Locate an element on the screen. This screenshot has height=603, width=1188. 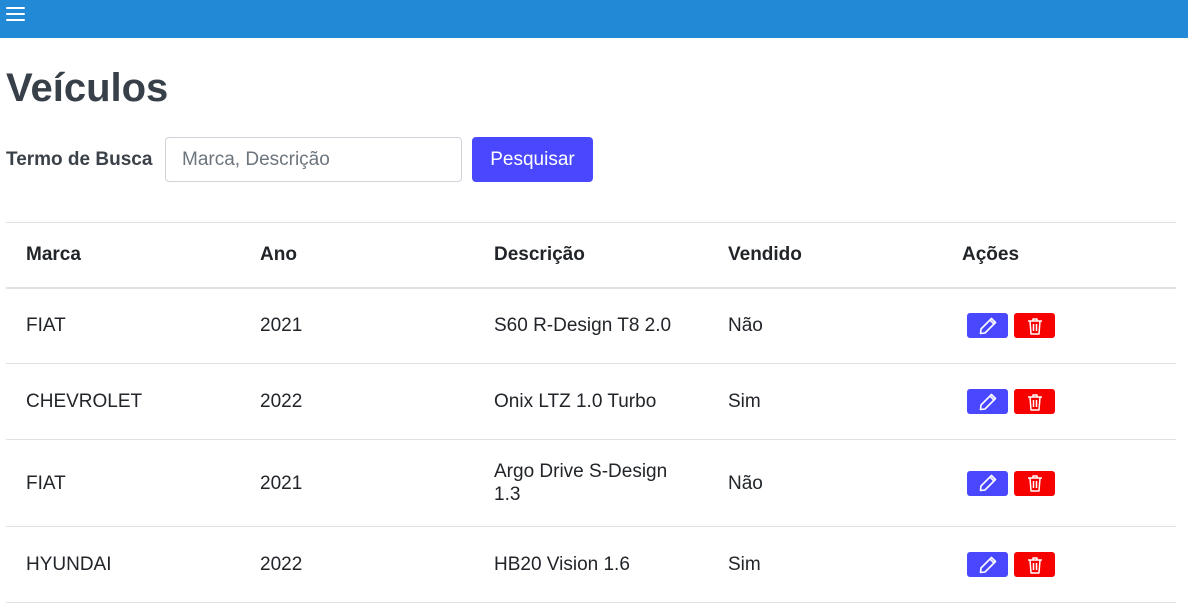
table-row: FIAT 2021 S60 R-Design T8 2.0 Não is located at coordinates (591, 325).